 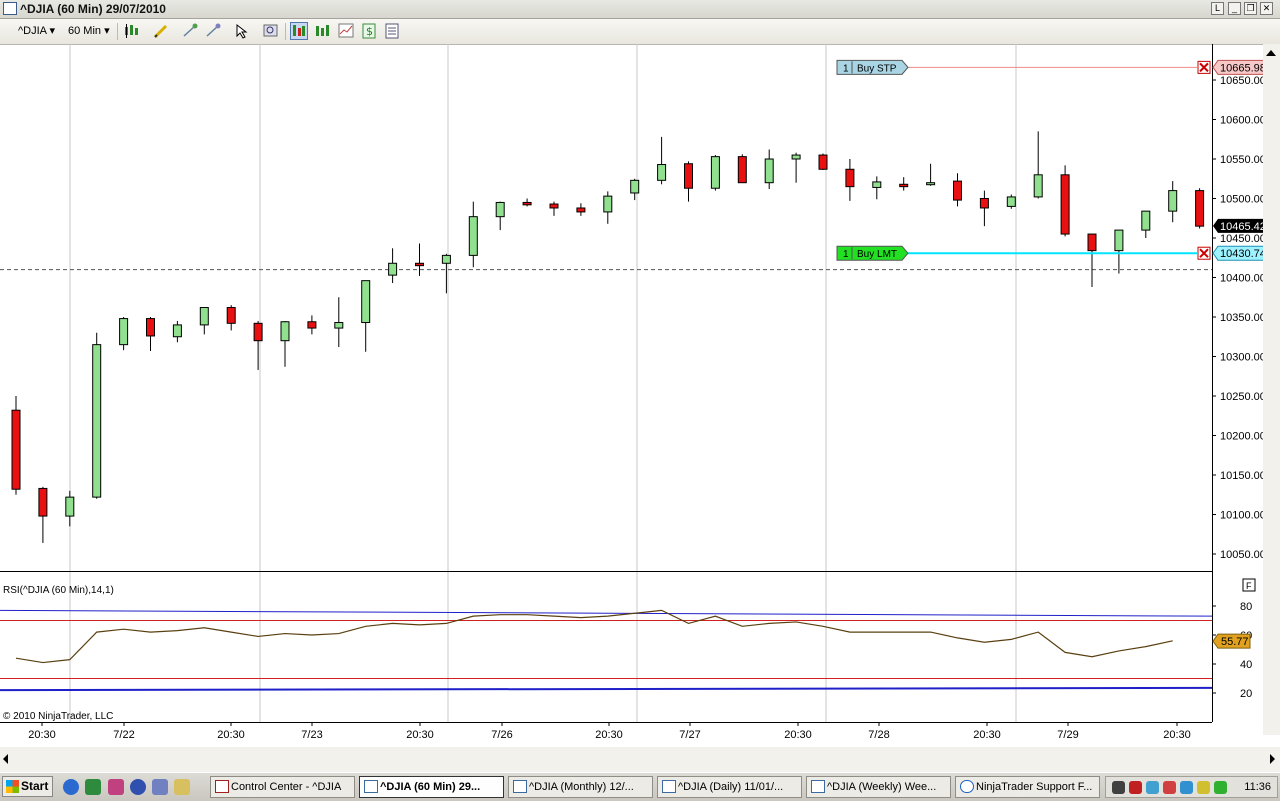 I want to click on bar-icon, so click(x=190, y=31).